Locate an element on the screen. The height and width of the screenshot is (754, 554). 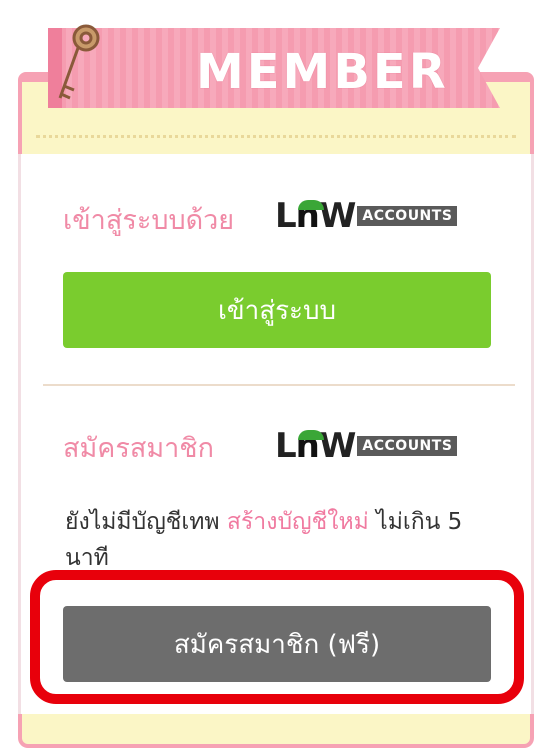
create-account-link: สร้างบัญชีใหม่ is located at coordinates (298, 522).